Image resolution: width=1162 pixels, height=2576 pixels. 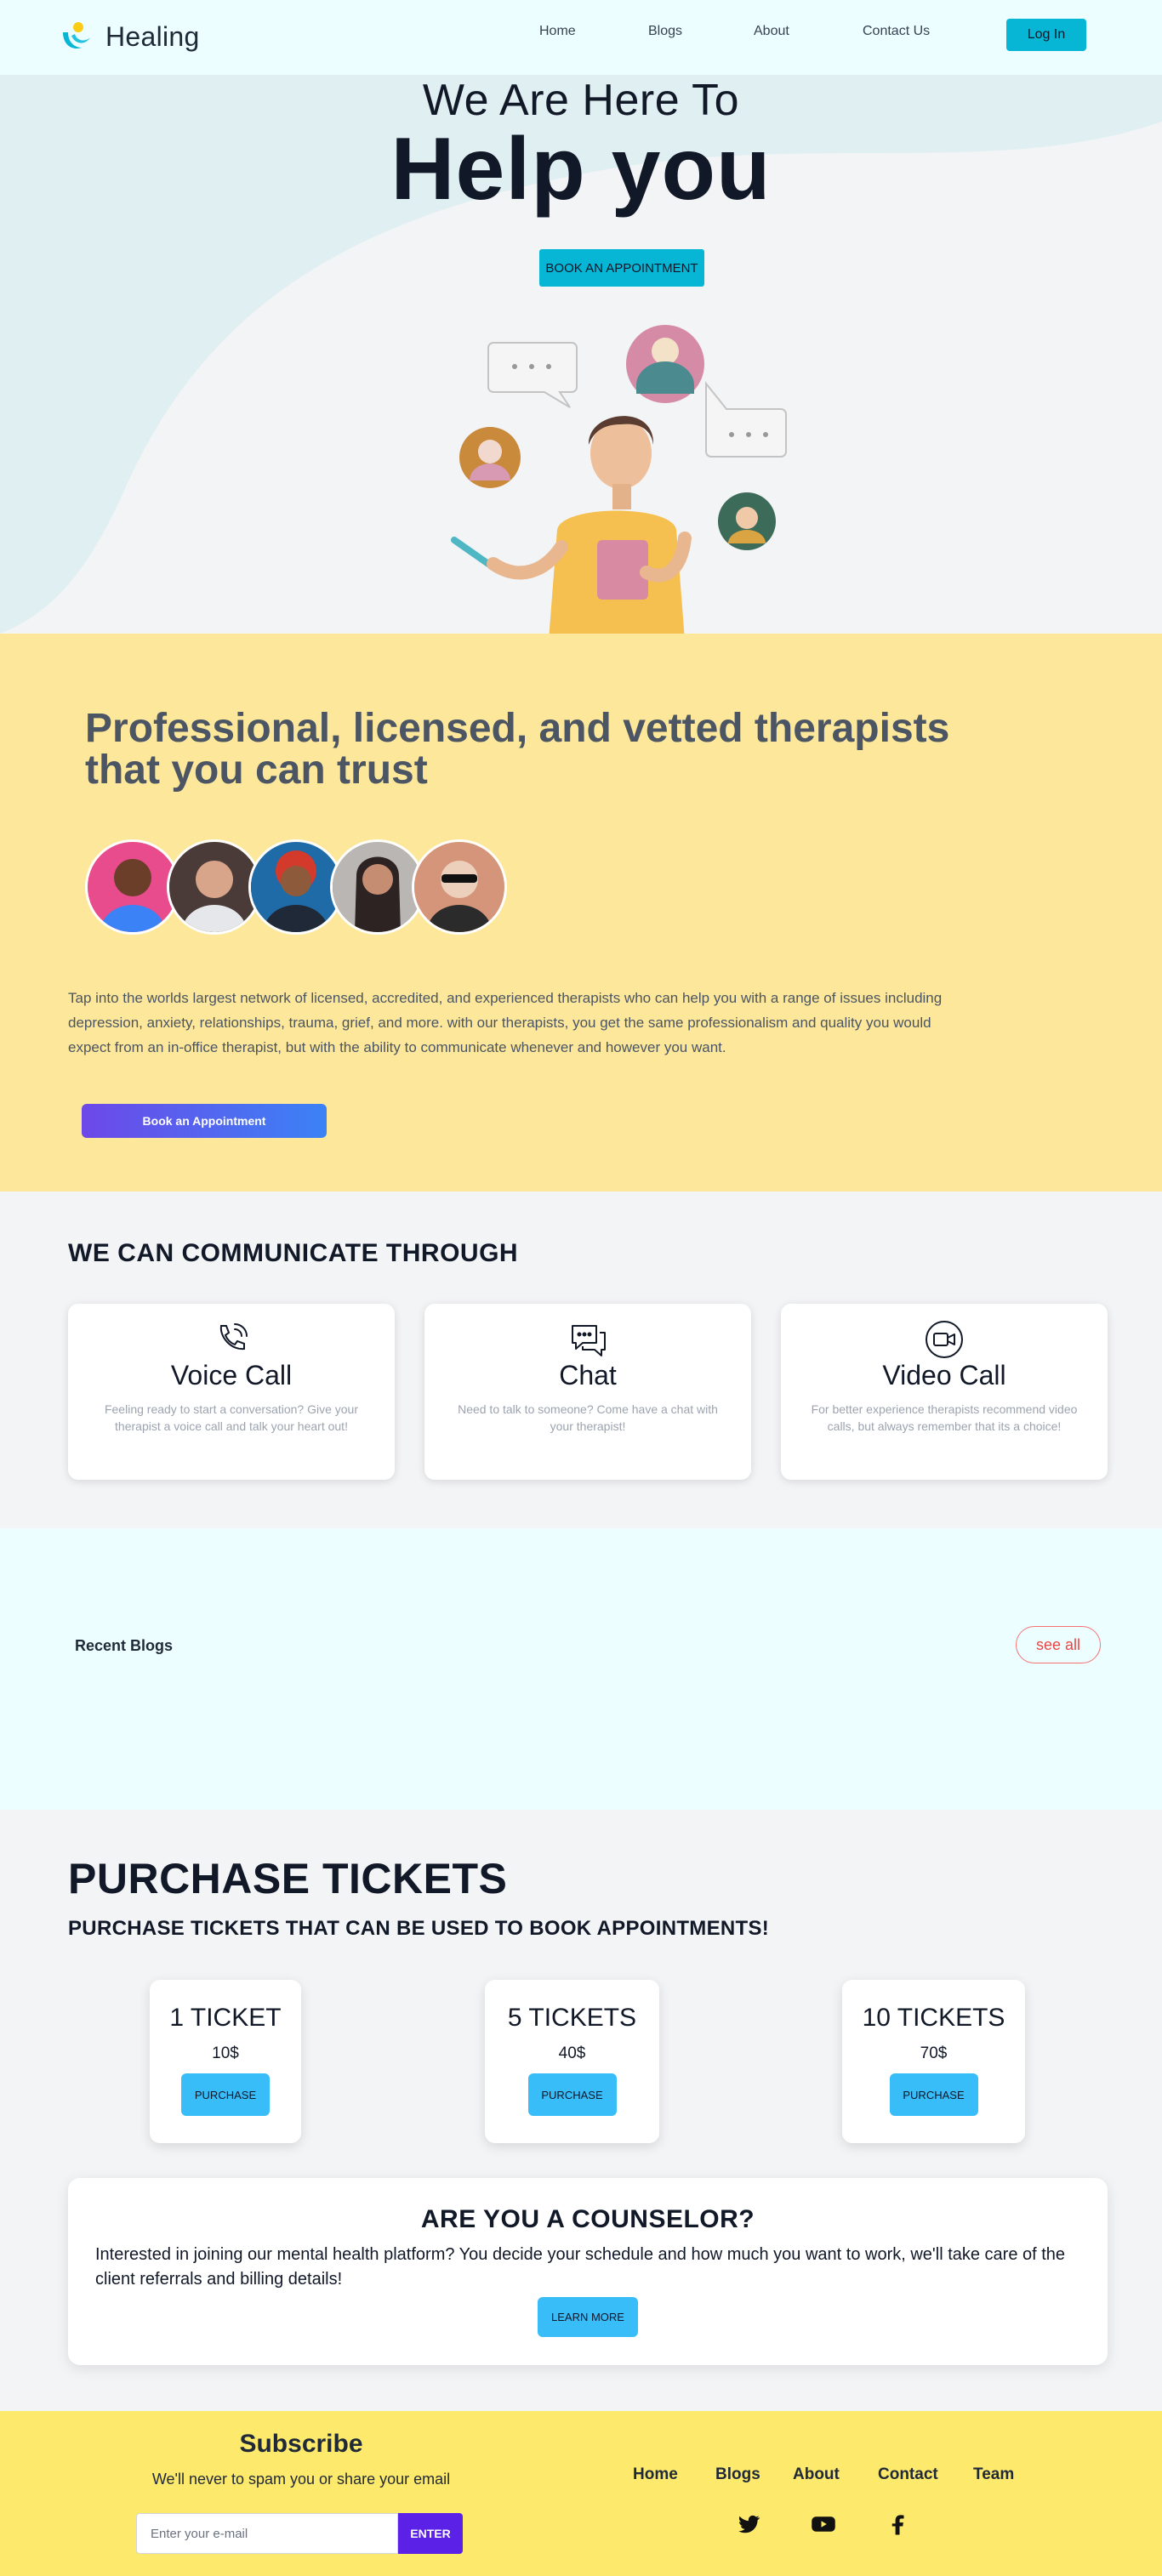 What do you see at coordinates (748, 2524) in the screenshot?
I see `twitter-icon` at bounding box center [748, 2524].